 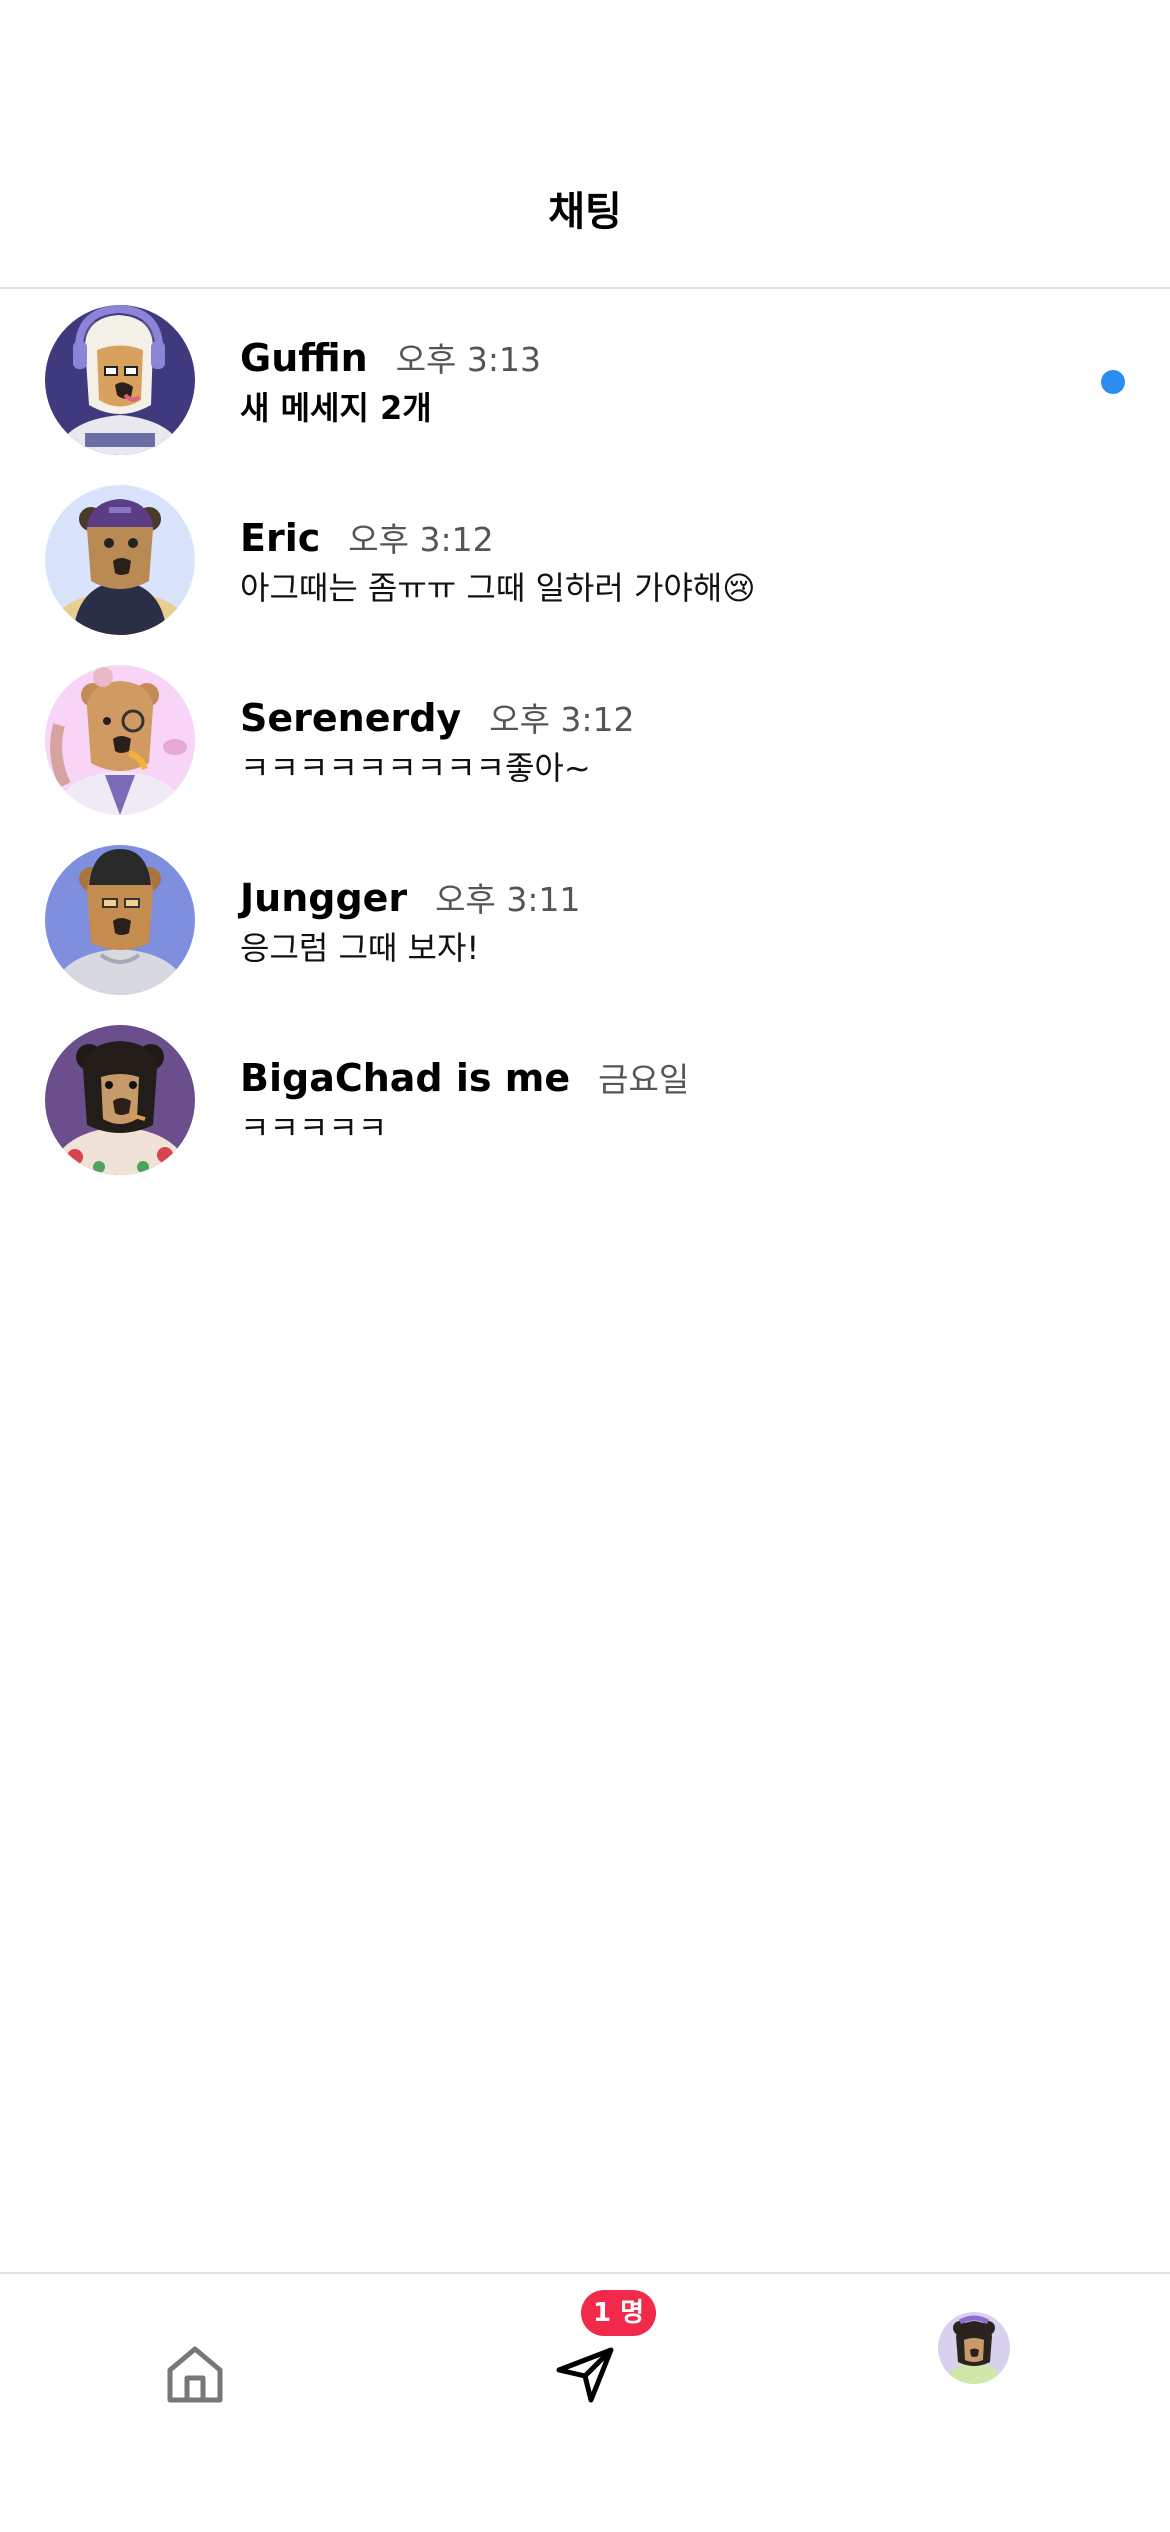 What do you see at coordinates (585, 920) in the screenshot?
I see `chat-row-jungger: Jungger 오후 3:11 응그럼 그때 보자!` at bounding box center [585, 920].